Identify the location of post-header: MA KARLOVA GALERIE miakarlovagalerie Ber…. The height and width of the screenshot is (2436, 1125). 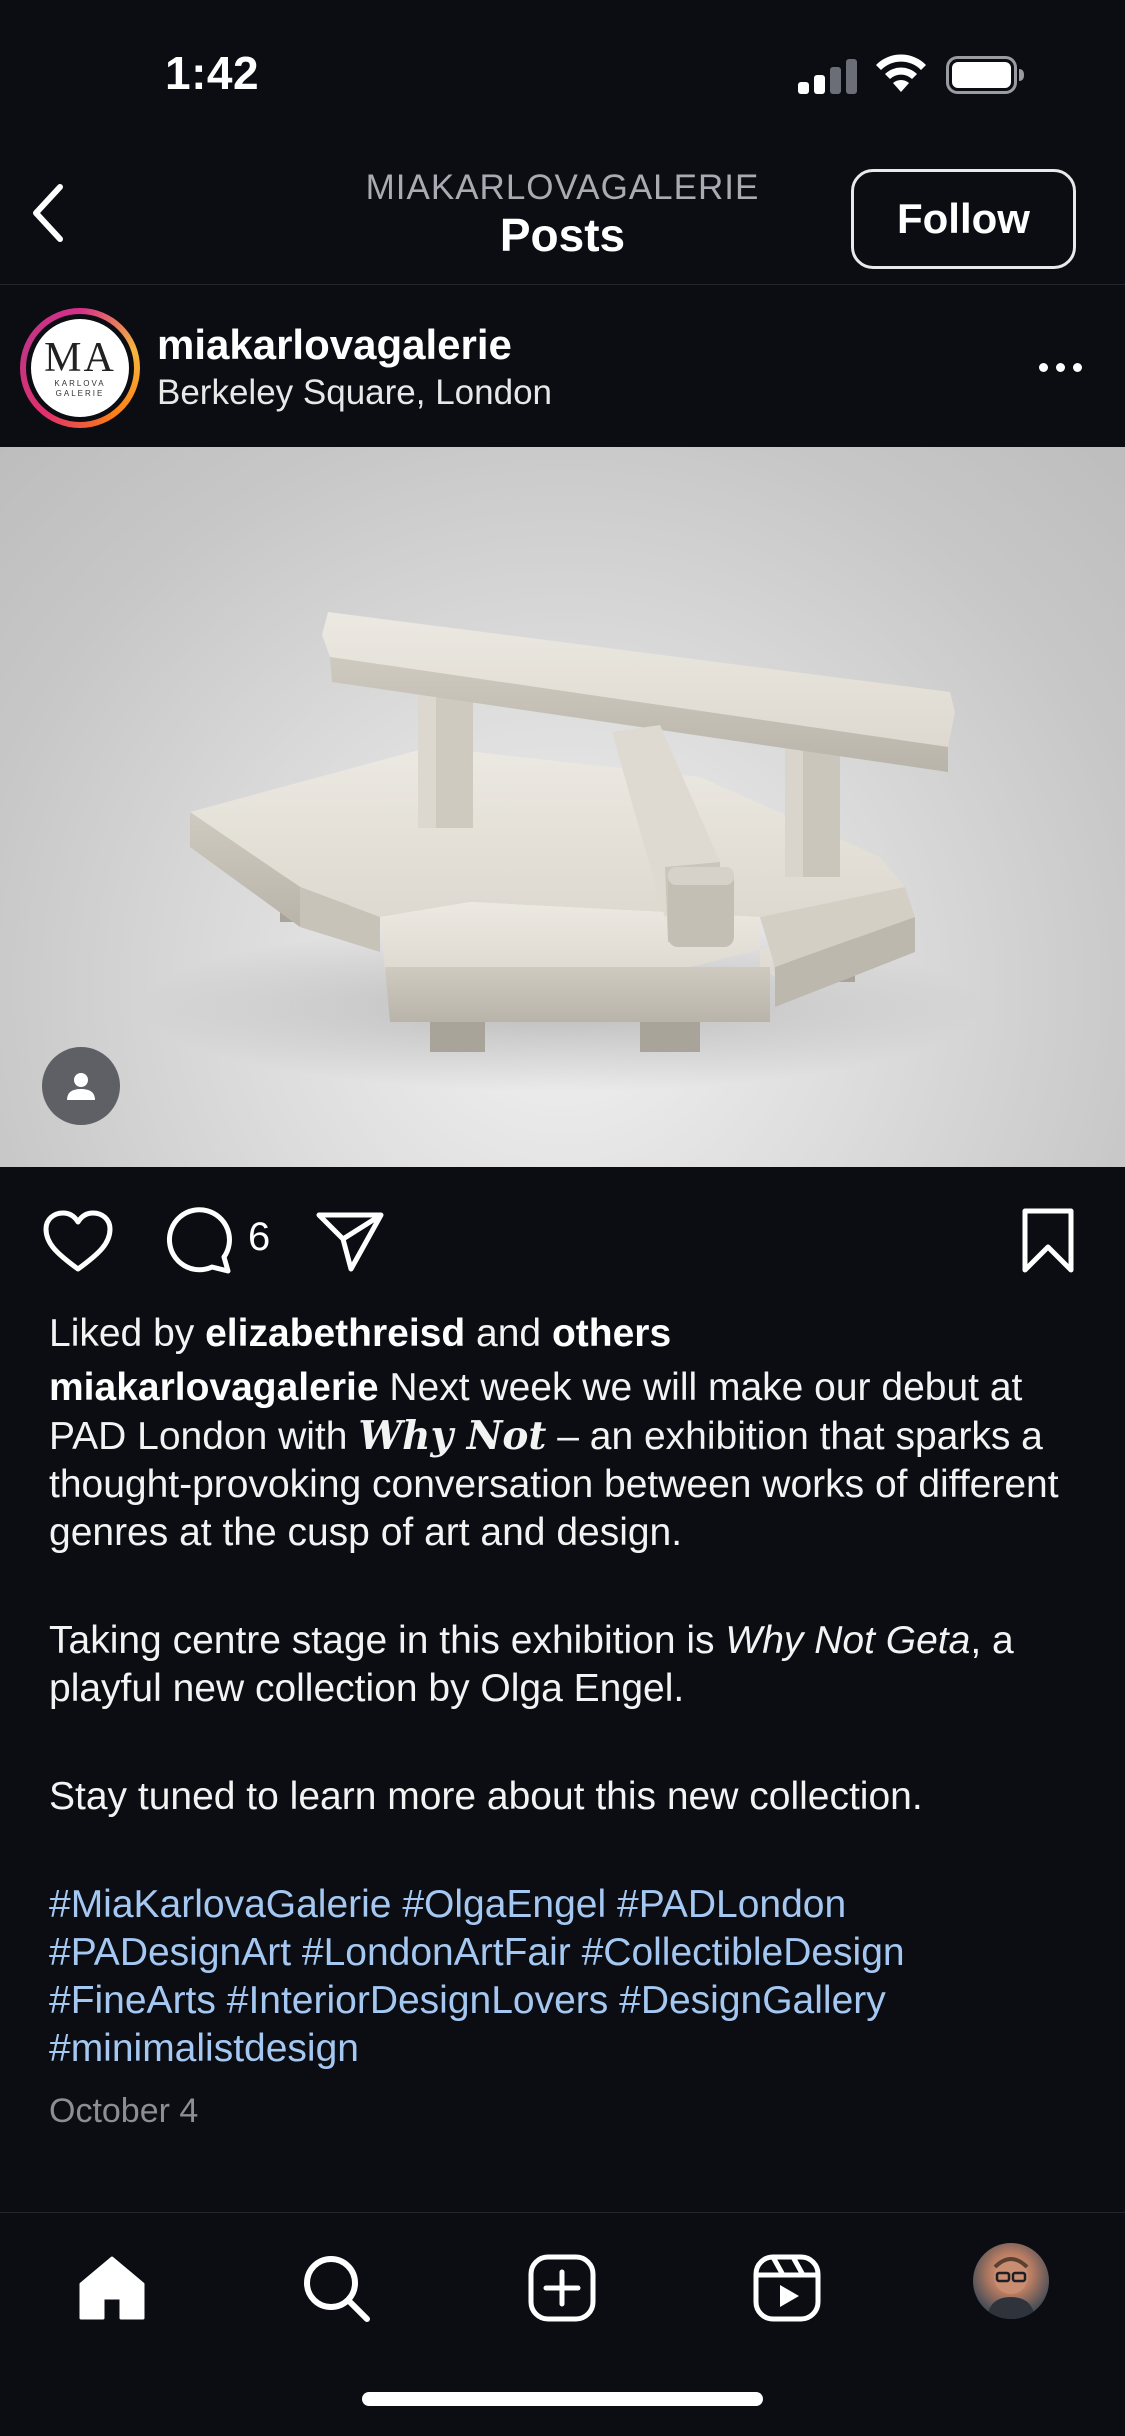
(562, 366).